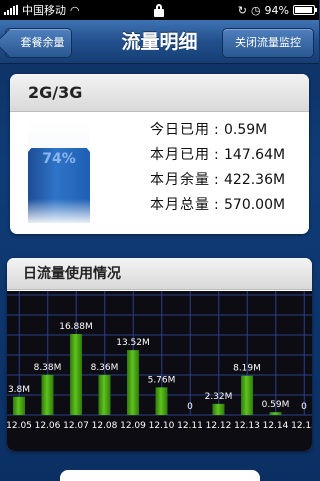  I want to click on x-tick-label: 12.13, so click(247, 426).